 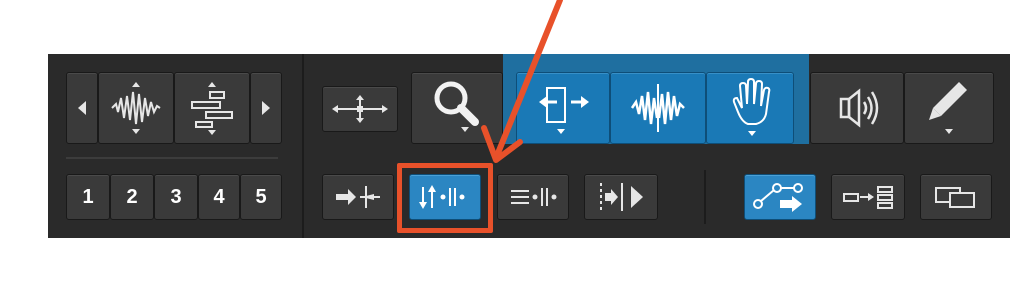 I want to click on grid-mode-icon, so click(x=621, y=197).